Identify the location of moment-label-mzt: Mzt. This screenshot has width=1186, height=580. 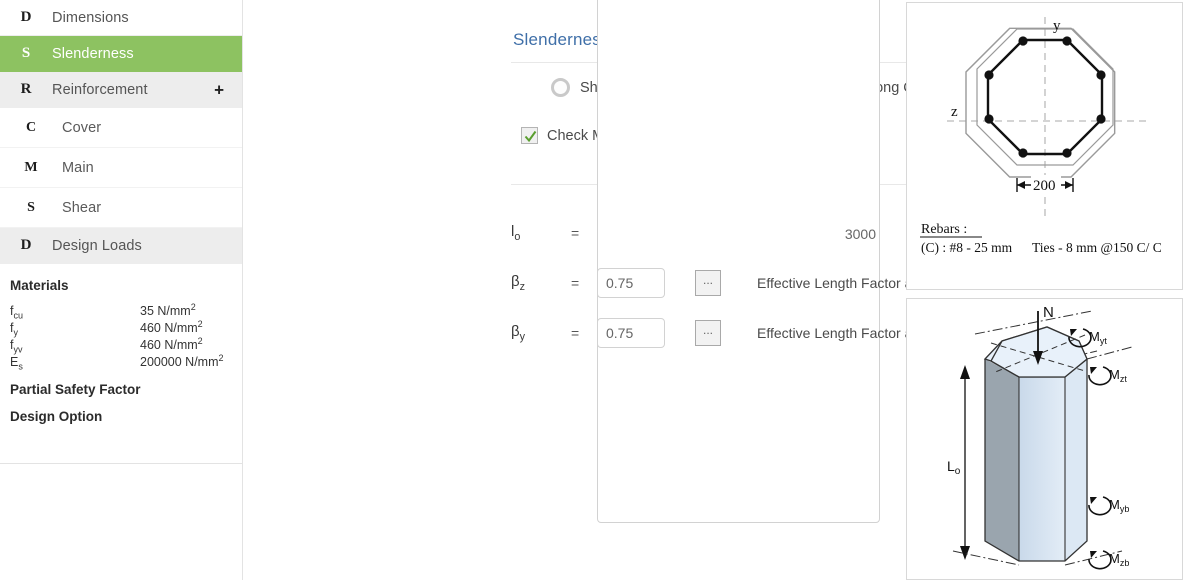
(1118, 375).